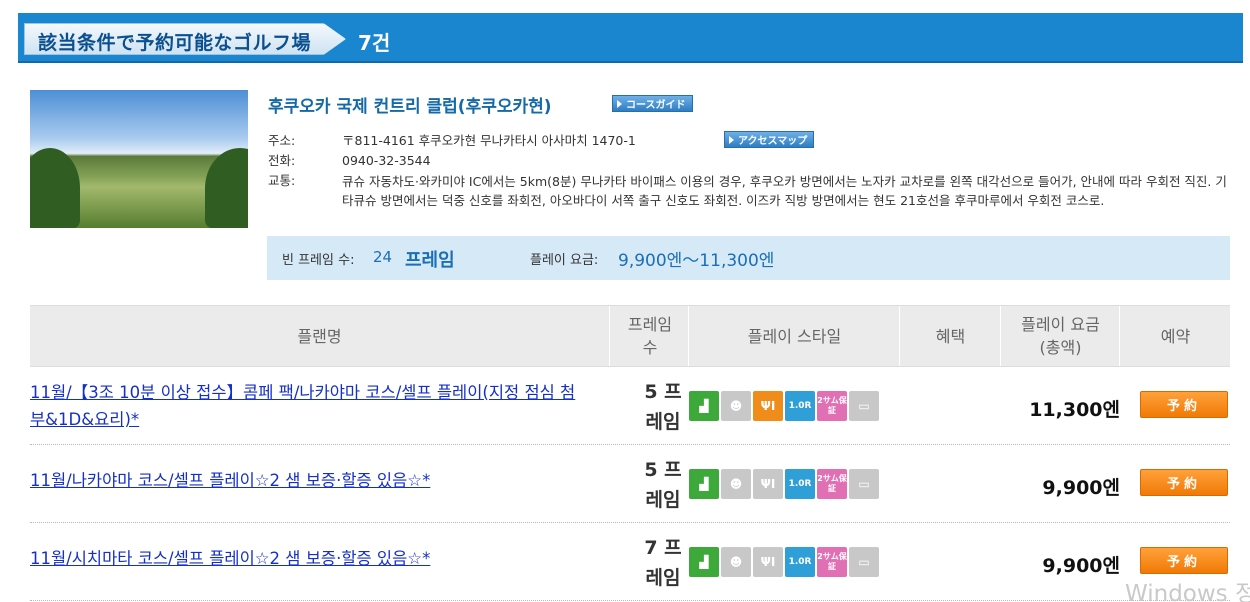  What do you see at coordinates (1175, 336) in the screenshot?
I see `header-reserve: 예약` at bounding box center [1175, 336].